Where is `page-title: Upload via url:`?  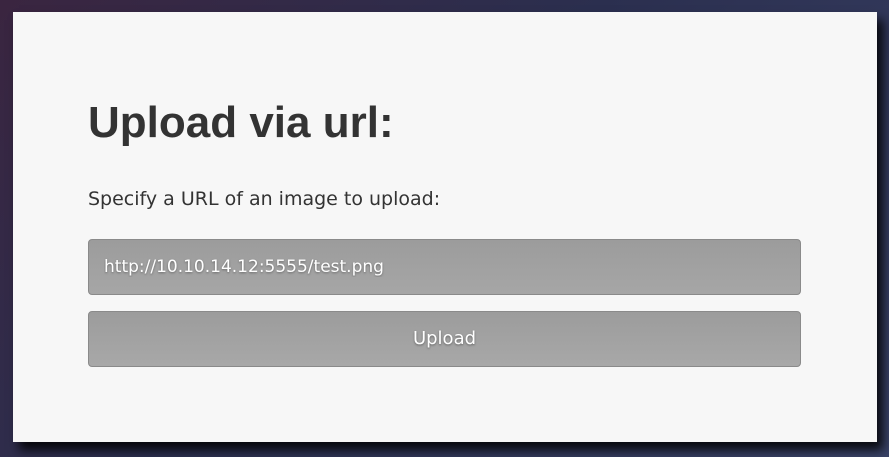
page-title: Upload via url: is located at coordinates (241, 122).